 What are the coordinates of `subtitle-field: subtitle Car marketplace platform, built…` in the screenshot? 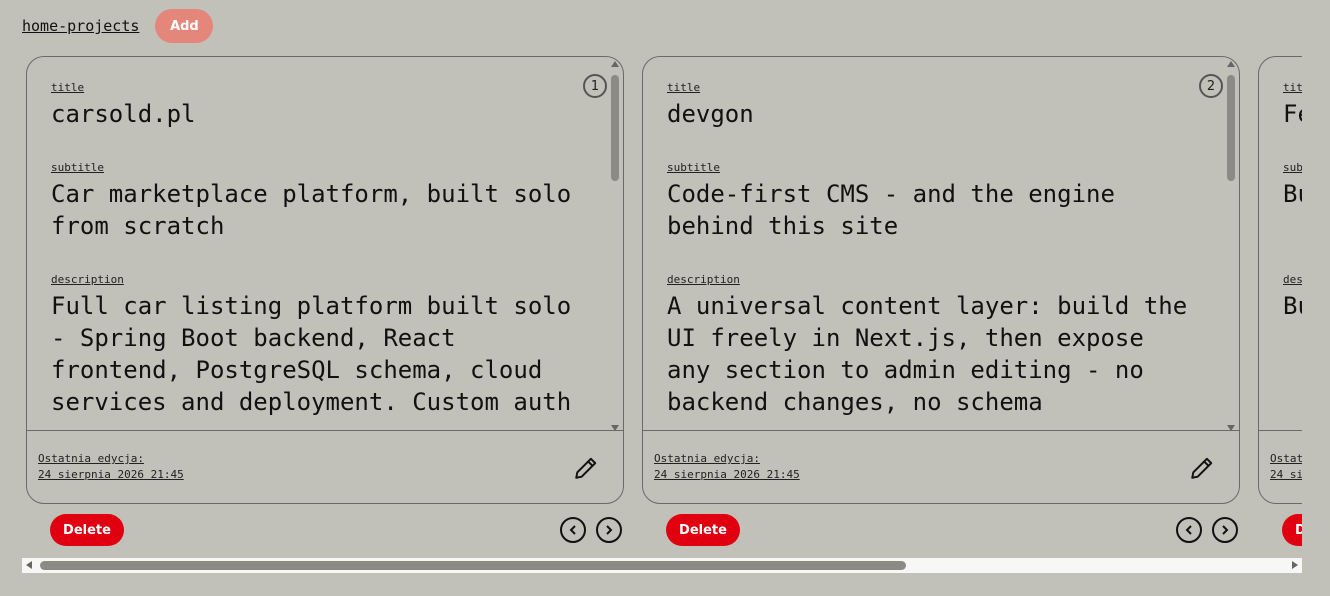 It's located at (316, 201).